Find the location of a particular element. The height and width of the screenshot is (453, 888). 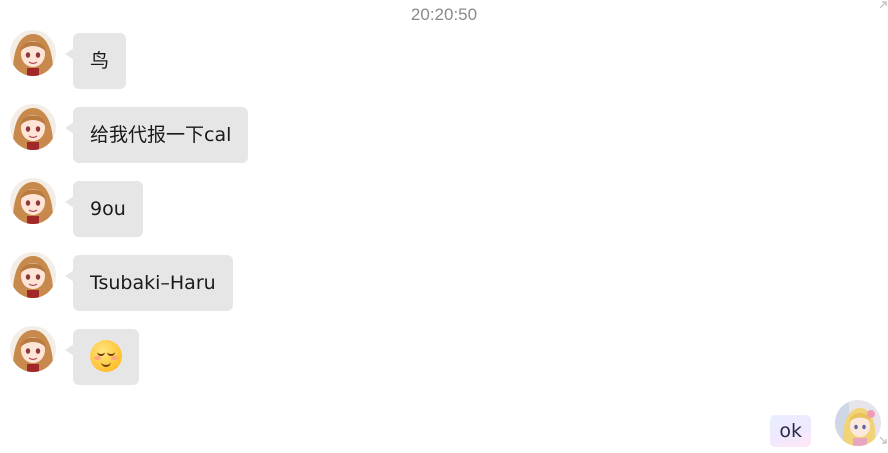

resize-arrow-icon is located at coordinates (883, 5).